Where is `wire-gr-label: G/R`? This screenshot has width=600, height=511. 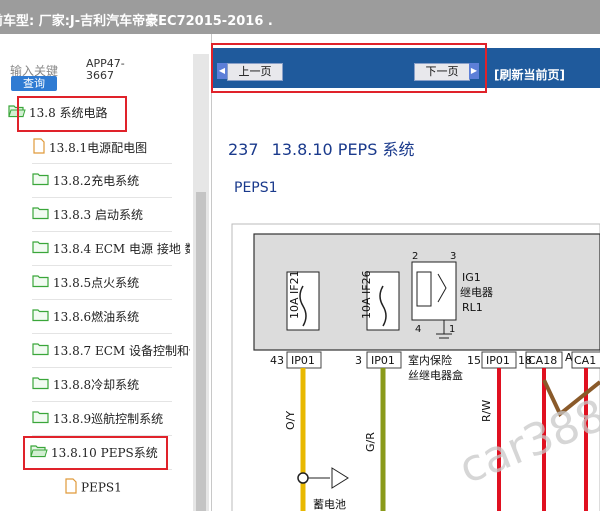 wire-gr-label: G/R is located at coordinates (370, 442).